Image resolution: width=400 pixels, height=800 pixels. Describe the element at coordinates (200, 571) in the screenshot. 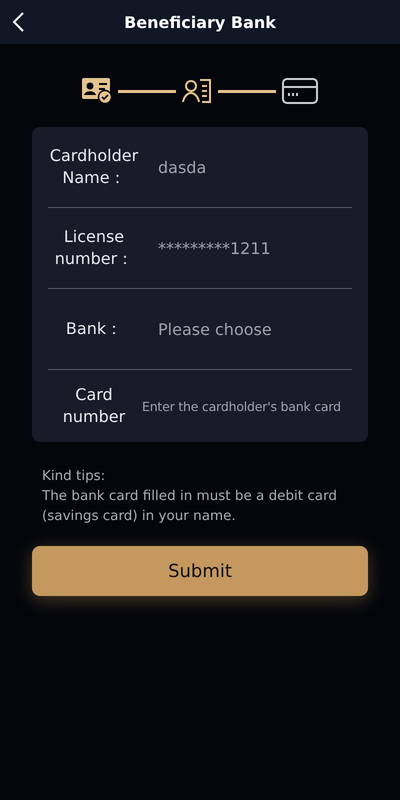

I see `submit-button: Submit` at that location.